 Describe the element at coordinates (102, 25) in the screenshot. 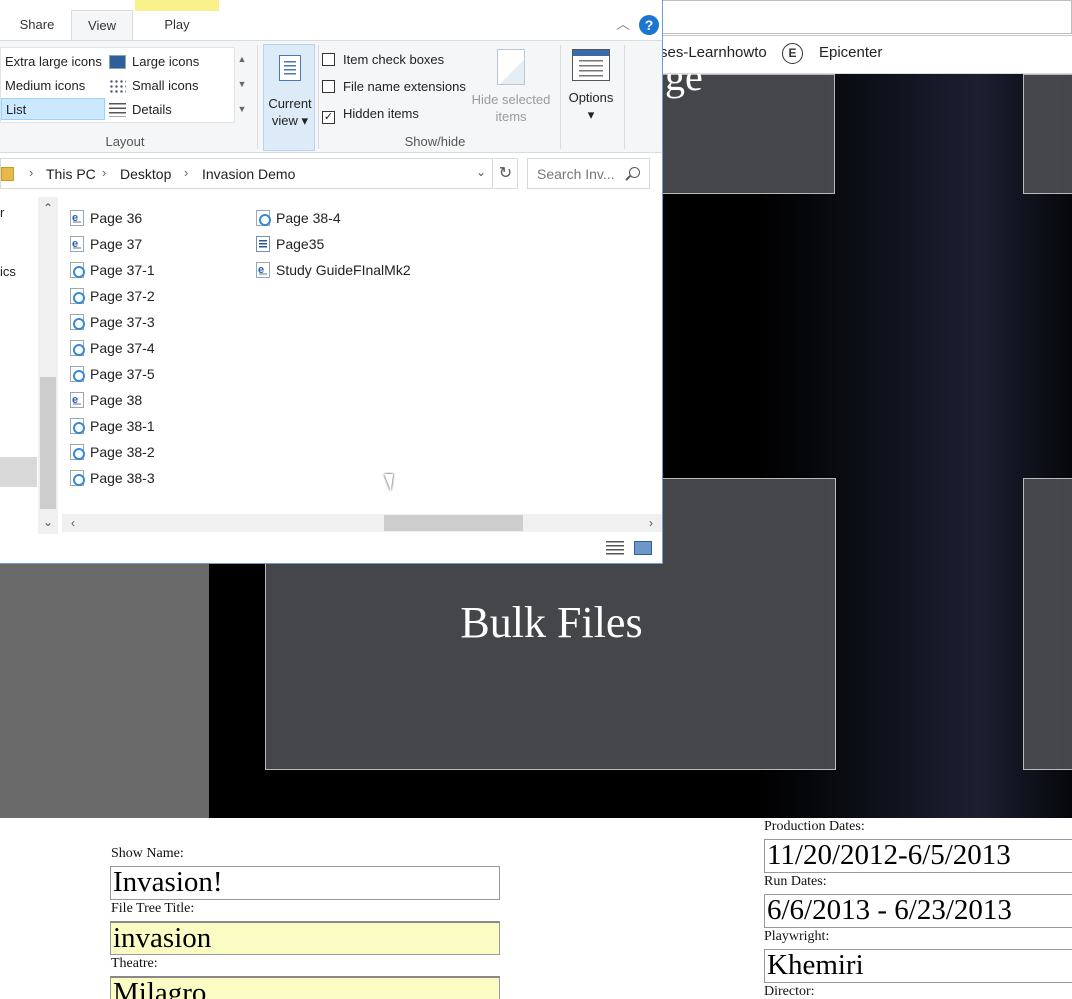

I see `tab-view: View` at that location.